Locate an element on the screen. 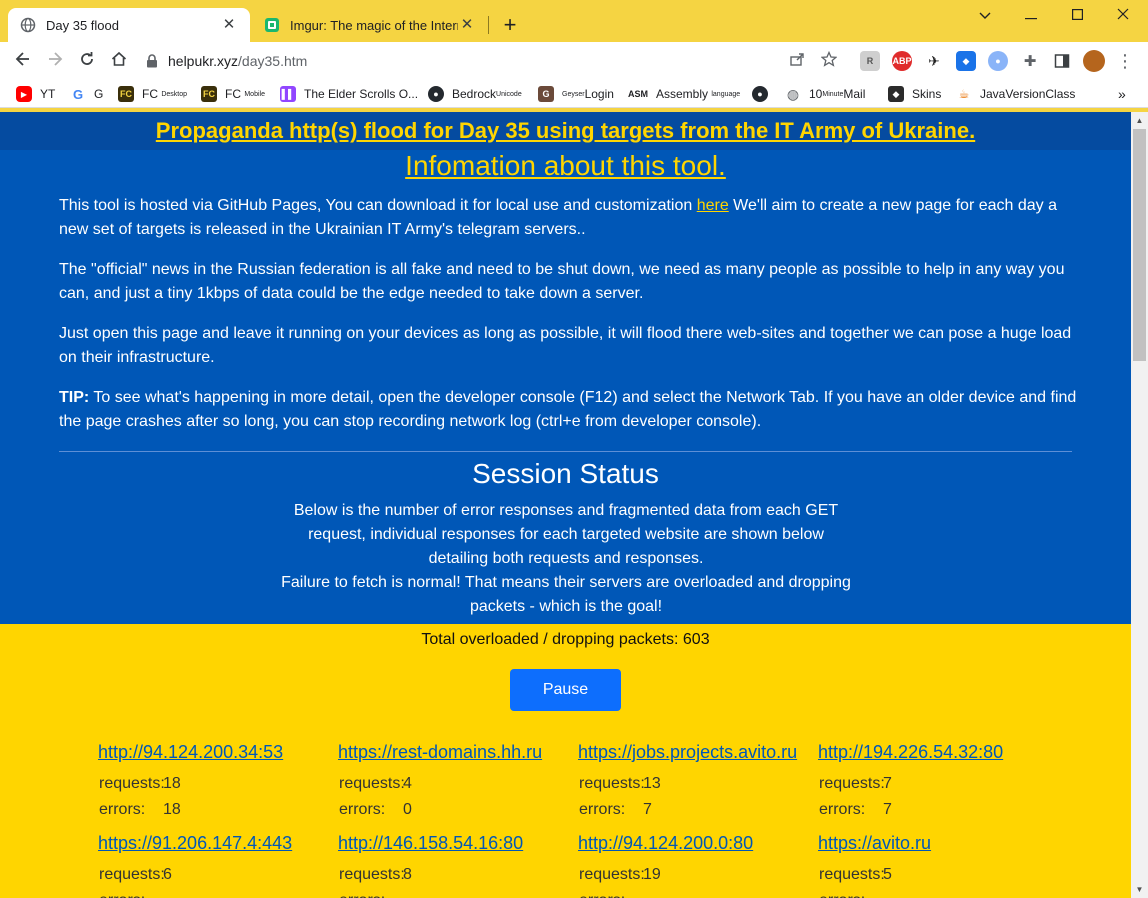 The image size is (1148, 898). target-link: http://94.124.200.0:80 is located at coordinates (693, 843).